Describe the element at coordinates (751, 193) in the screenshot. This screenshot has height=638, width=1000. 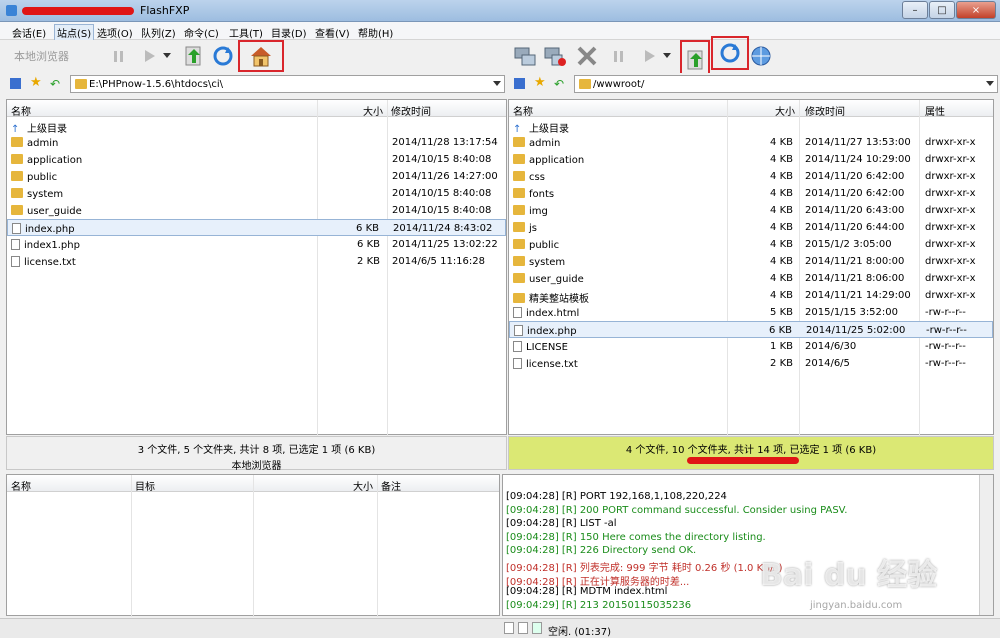
I see `folder-row: fonts 4 KB 2014/11/20 6:42:00 drwxr-xr-x` at that location.